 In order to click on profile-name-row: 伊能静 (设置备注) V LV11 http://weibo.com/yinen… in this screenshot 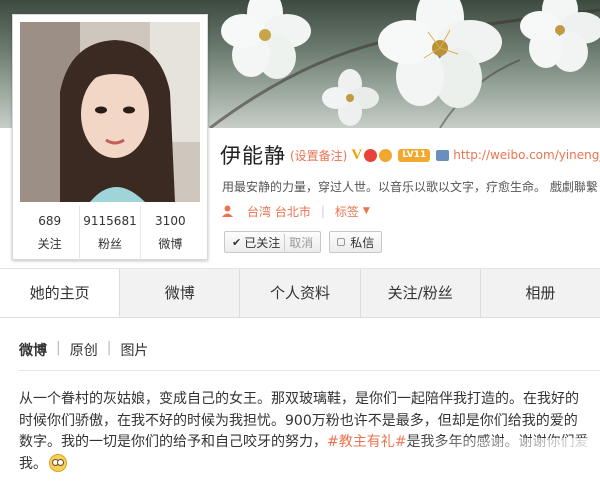, I will do `click(410, 155)`.